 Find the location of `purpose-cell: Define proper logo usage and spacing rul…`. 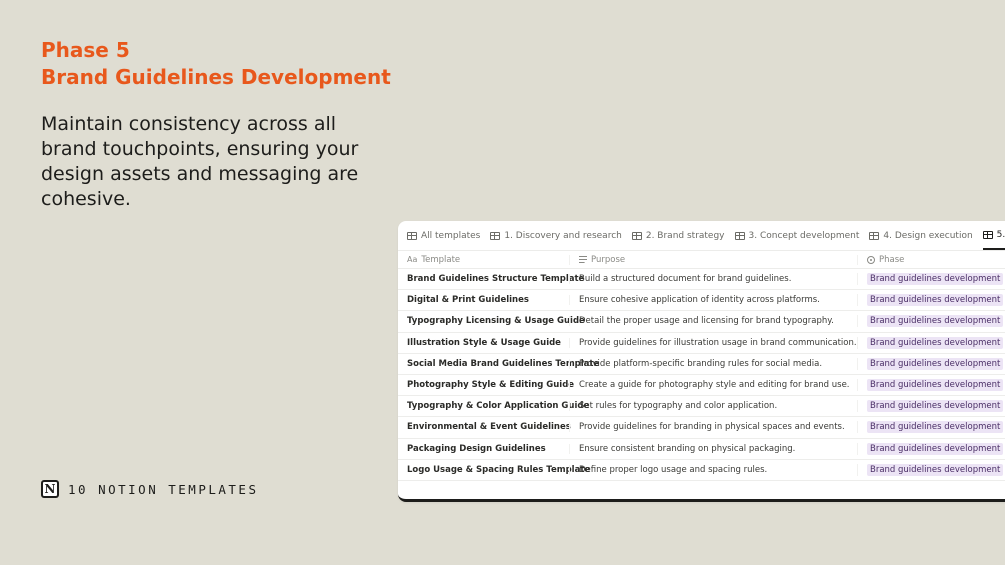

purpose-cell: Define proper logo usage and spacing rul… is located at coordinates (713, 469).